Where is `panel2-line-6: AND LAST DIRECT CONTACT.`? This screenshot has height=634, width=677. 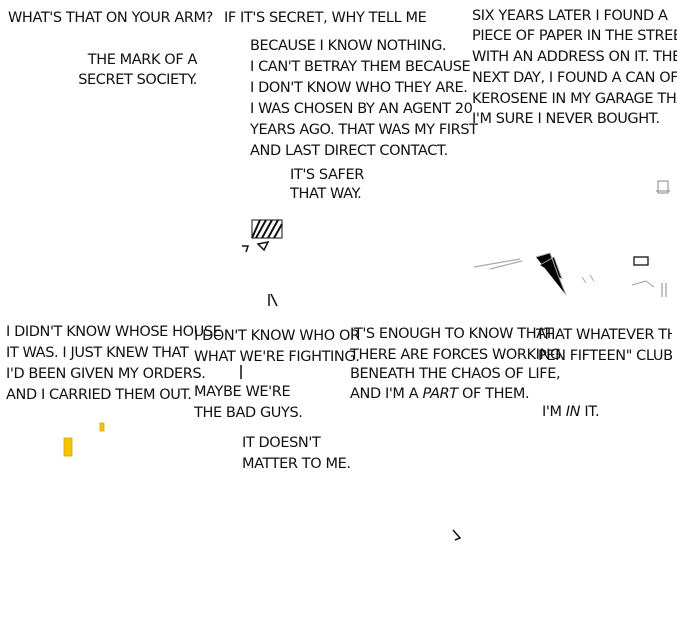 panel2-line-6: AND LAST DIRECT CONTACT. is located at coordinates (349, 151).